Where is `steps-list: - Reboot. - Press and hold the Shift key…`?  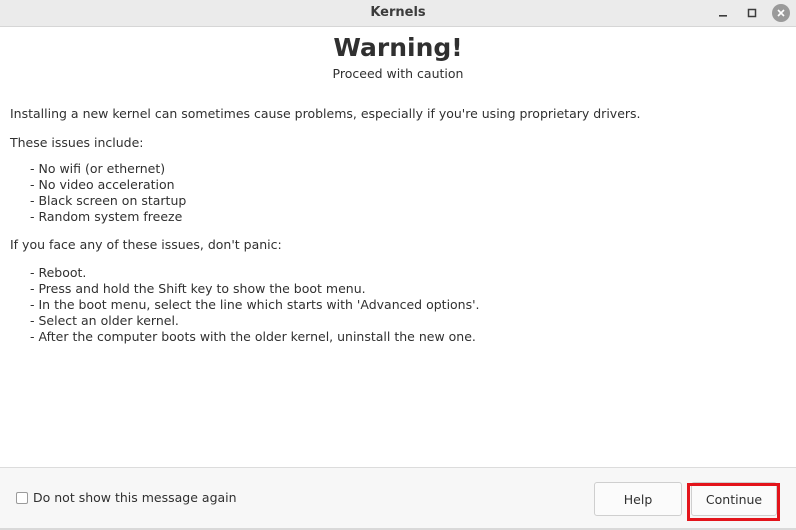
steps-list: - Reboot. - Press and hold the Shift key… is located at coordinates (255, 305).